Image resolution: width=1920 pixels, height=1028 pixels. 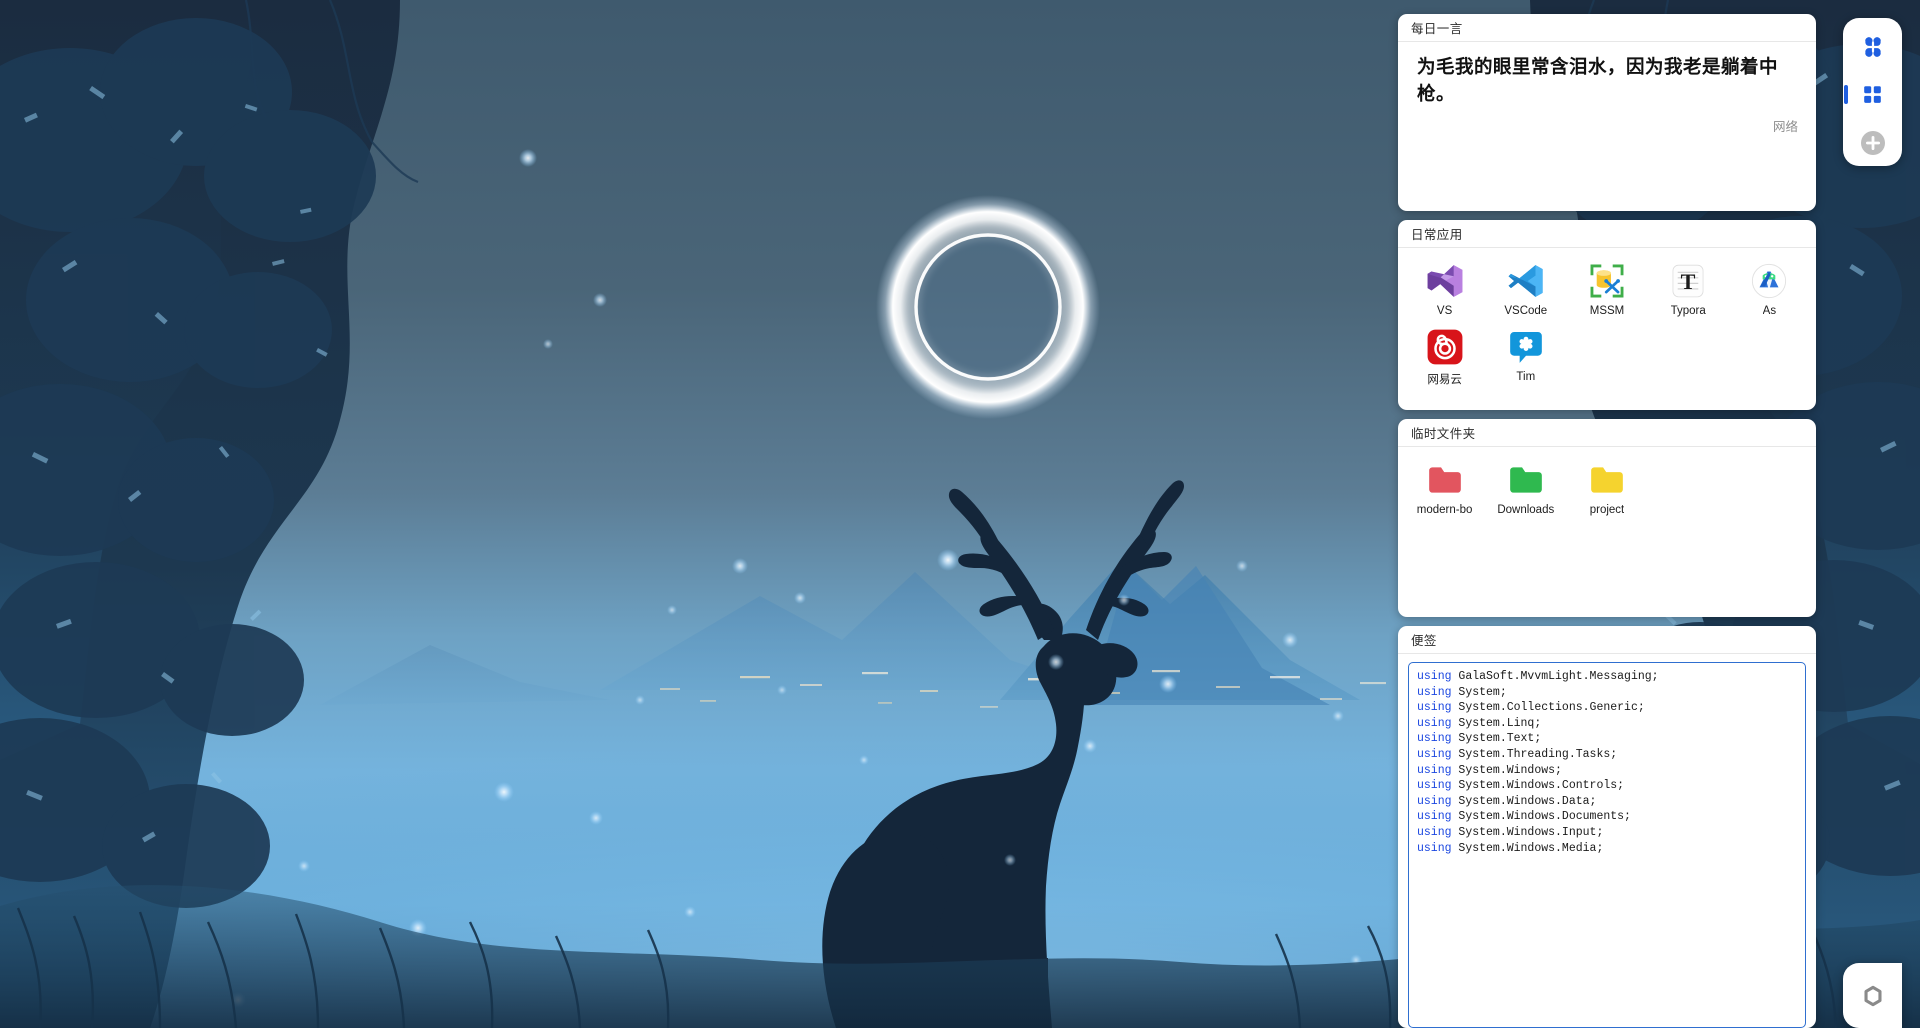 What do you see at coordinates (1526, 510) in the screenshot?
I see `folder-label: Downloads` at bounding box center [1526, 510].